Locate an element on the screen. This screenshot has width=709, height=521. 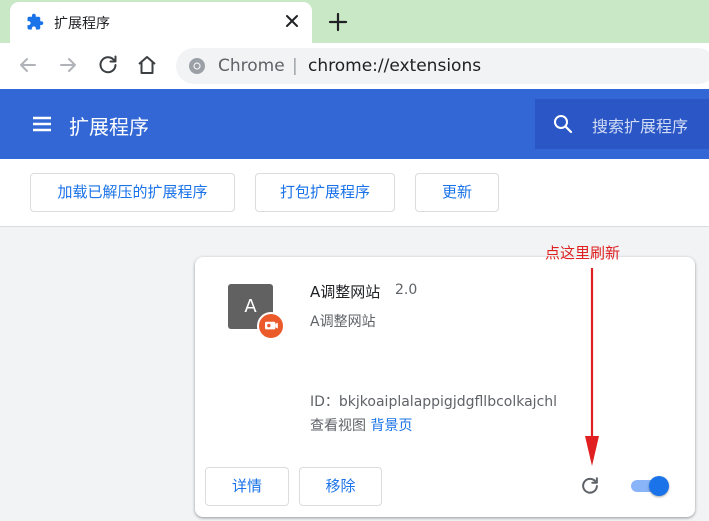
back-icon is located at coordinates (28, 65).